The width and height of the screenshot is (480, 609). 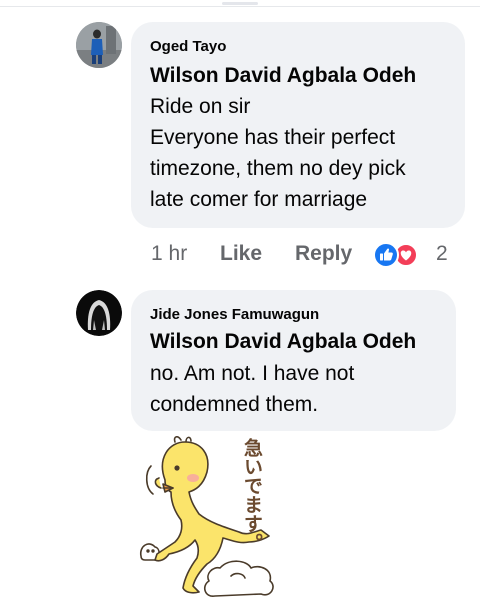 What do you see at coordinates (215, 520) in the screenshot?
I see `running-chick-sticker: 急いでます。` at bounding box center [215, 520].